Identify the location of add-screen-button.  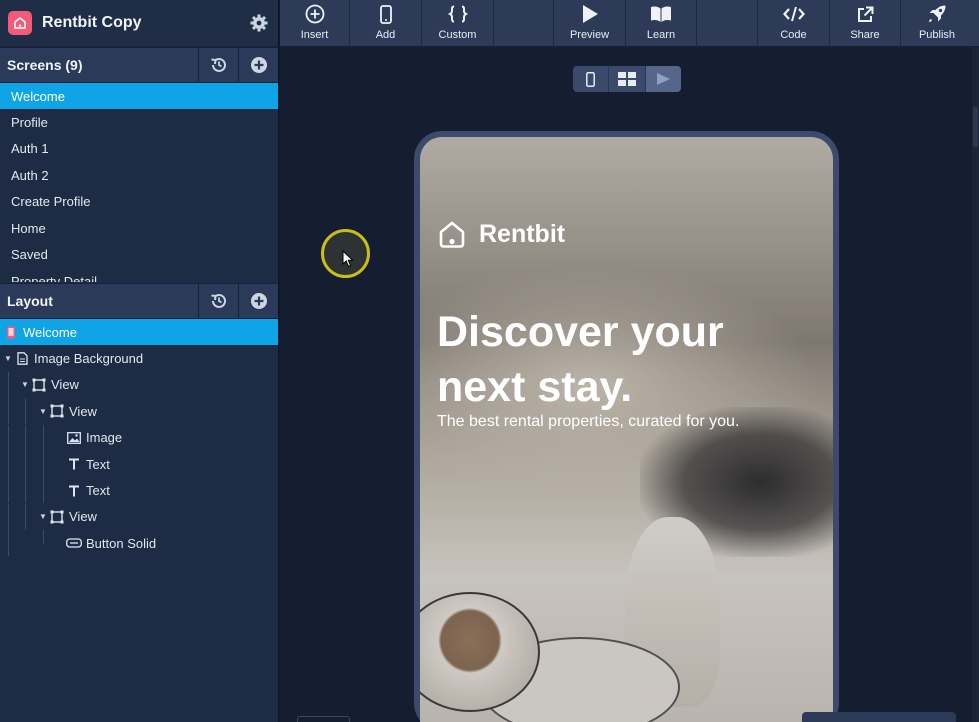
(258, 65).